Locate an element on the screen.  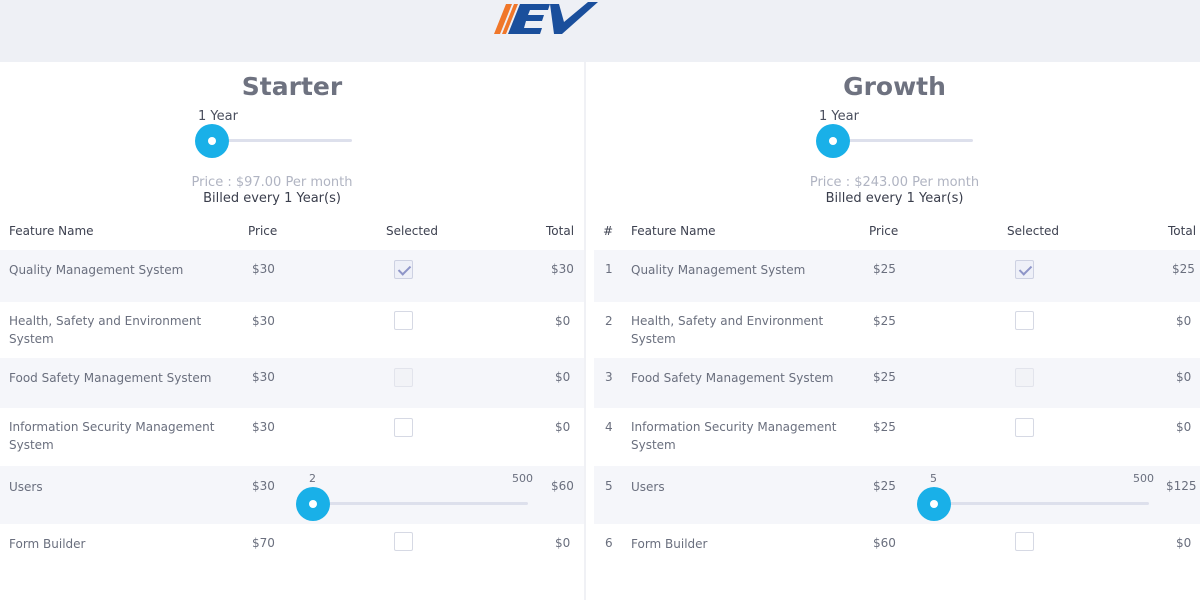
feature-price: $70 is located at coordinates (263, 543).